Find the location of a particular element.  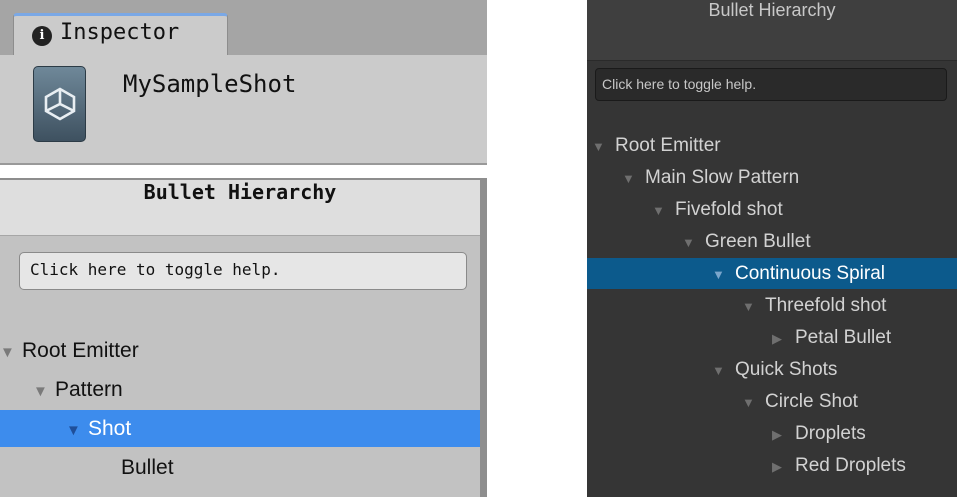

tree-item: ▼ Shot is located at coordinates (240, 428).